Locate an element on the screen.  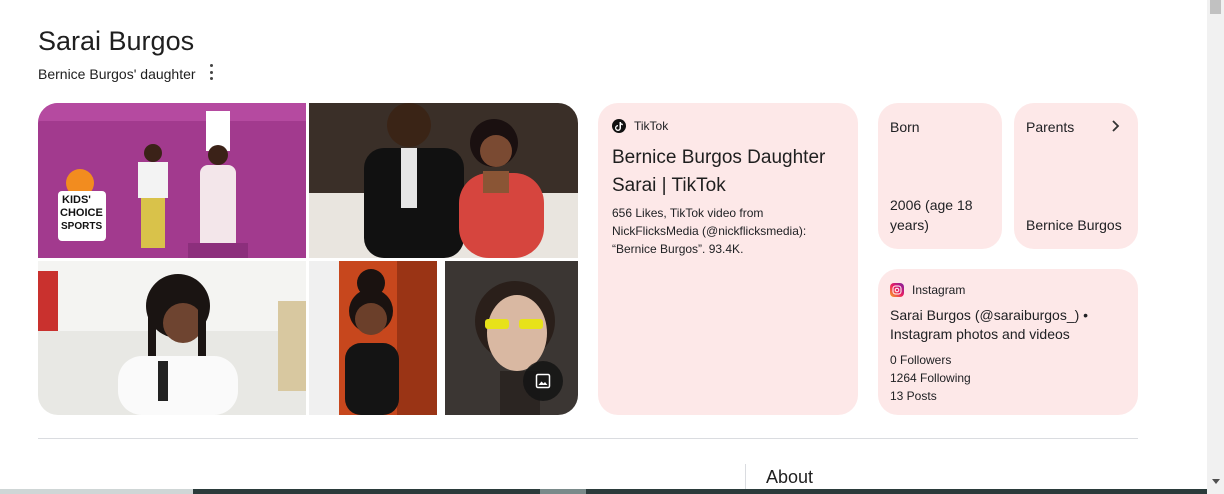
instagram-posts: 13 Posts is located at coordinates (913, 396).